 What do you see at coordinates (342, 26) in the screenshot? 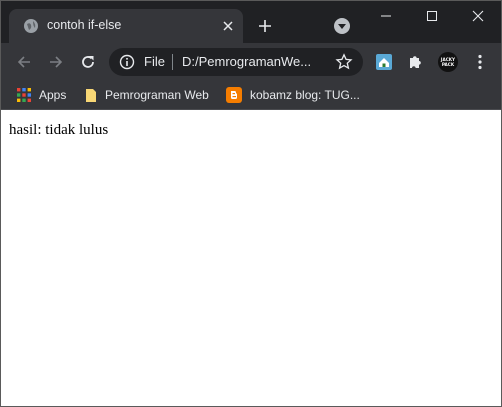
I see `tab-search-icon` at bounding box center [342, 26].